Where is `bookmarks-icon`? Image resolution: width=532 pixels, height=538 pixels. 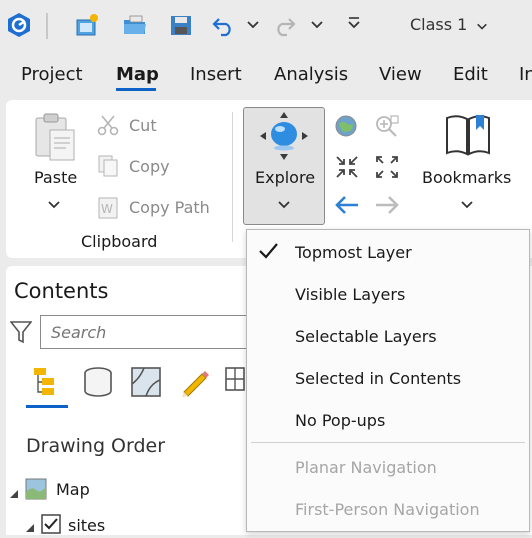
bookmarks-icon is located at coordinates (468, 137).